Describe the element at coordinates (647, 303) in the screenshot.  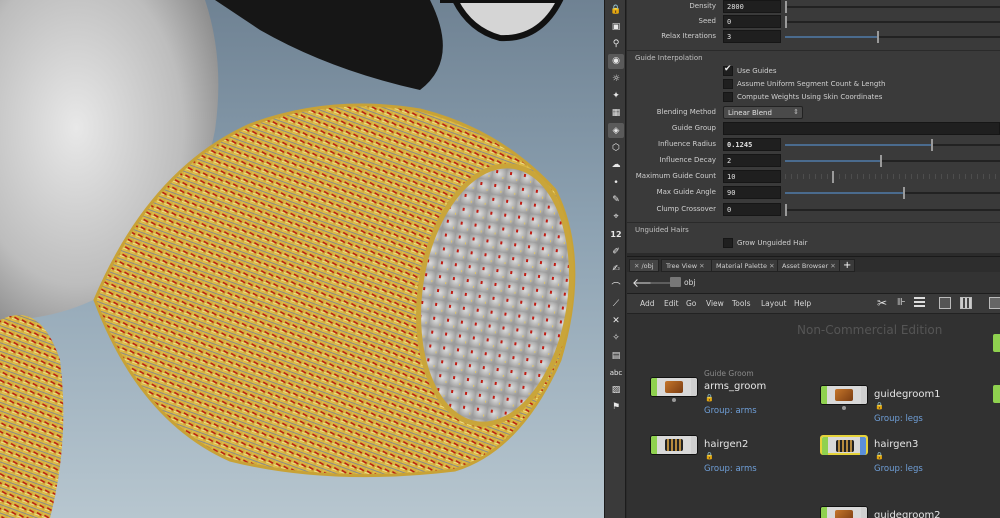
I see `menu-add: Add` at that location.